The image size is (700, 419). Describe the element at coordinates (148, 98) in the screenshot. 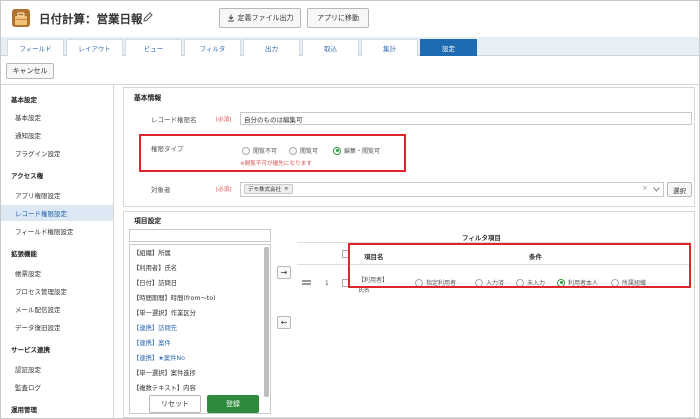

I see `basic-info-title: 基本情報` at that location.